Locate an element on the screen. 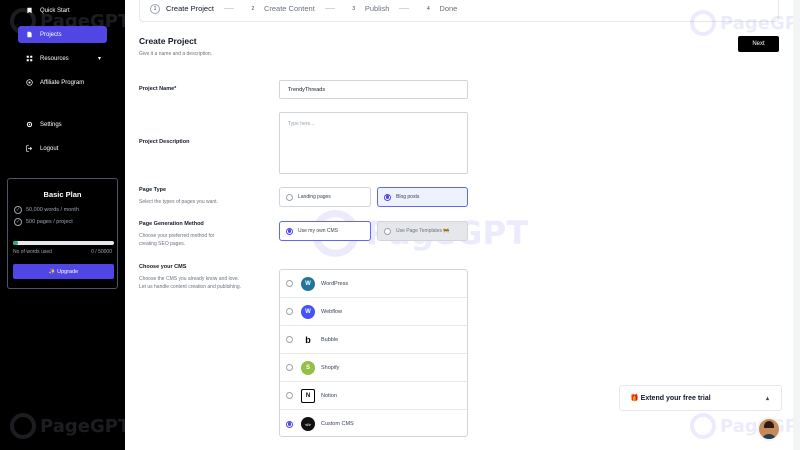  sidebar-item-projects: Projects is located at coordinates (62, 34).